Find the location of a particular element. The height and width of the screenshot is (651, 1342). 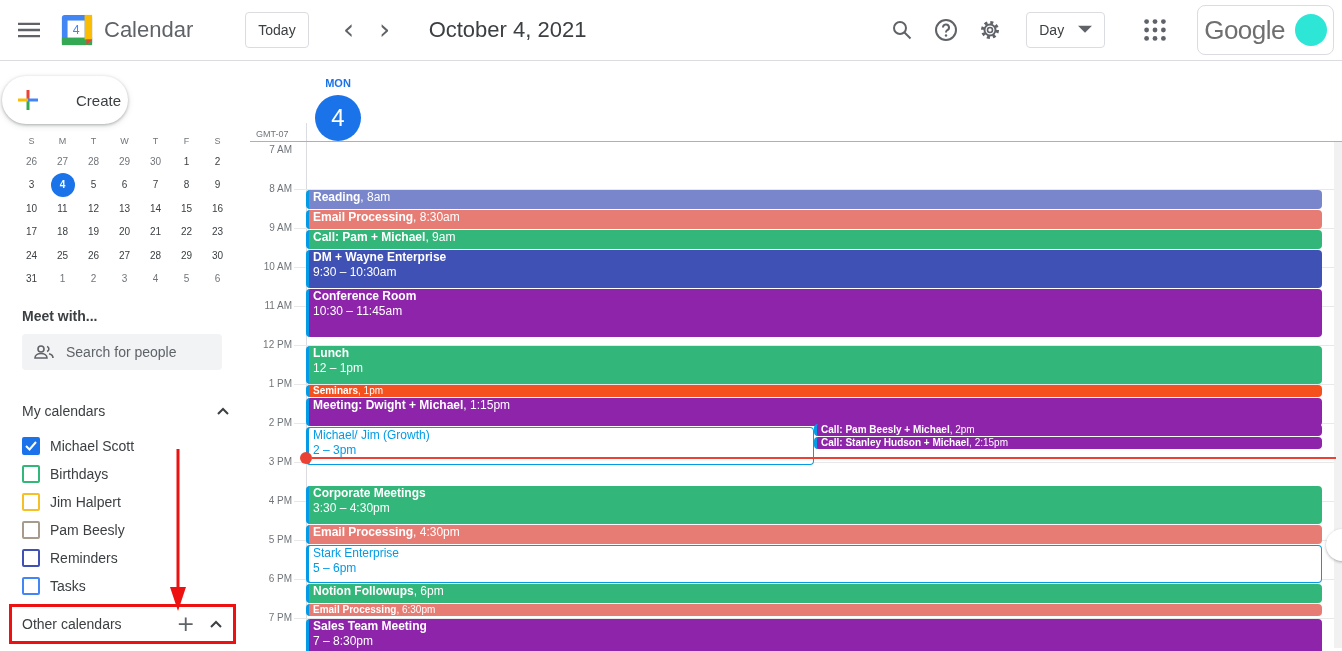

date-cell: 7 is located at coordinates (155, 185).